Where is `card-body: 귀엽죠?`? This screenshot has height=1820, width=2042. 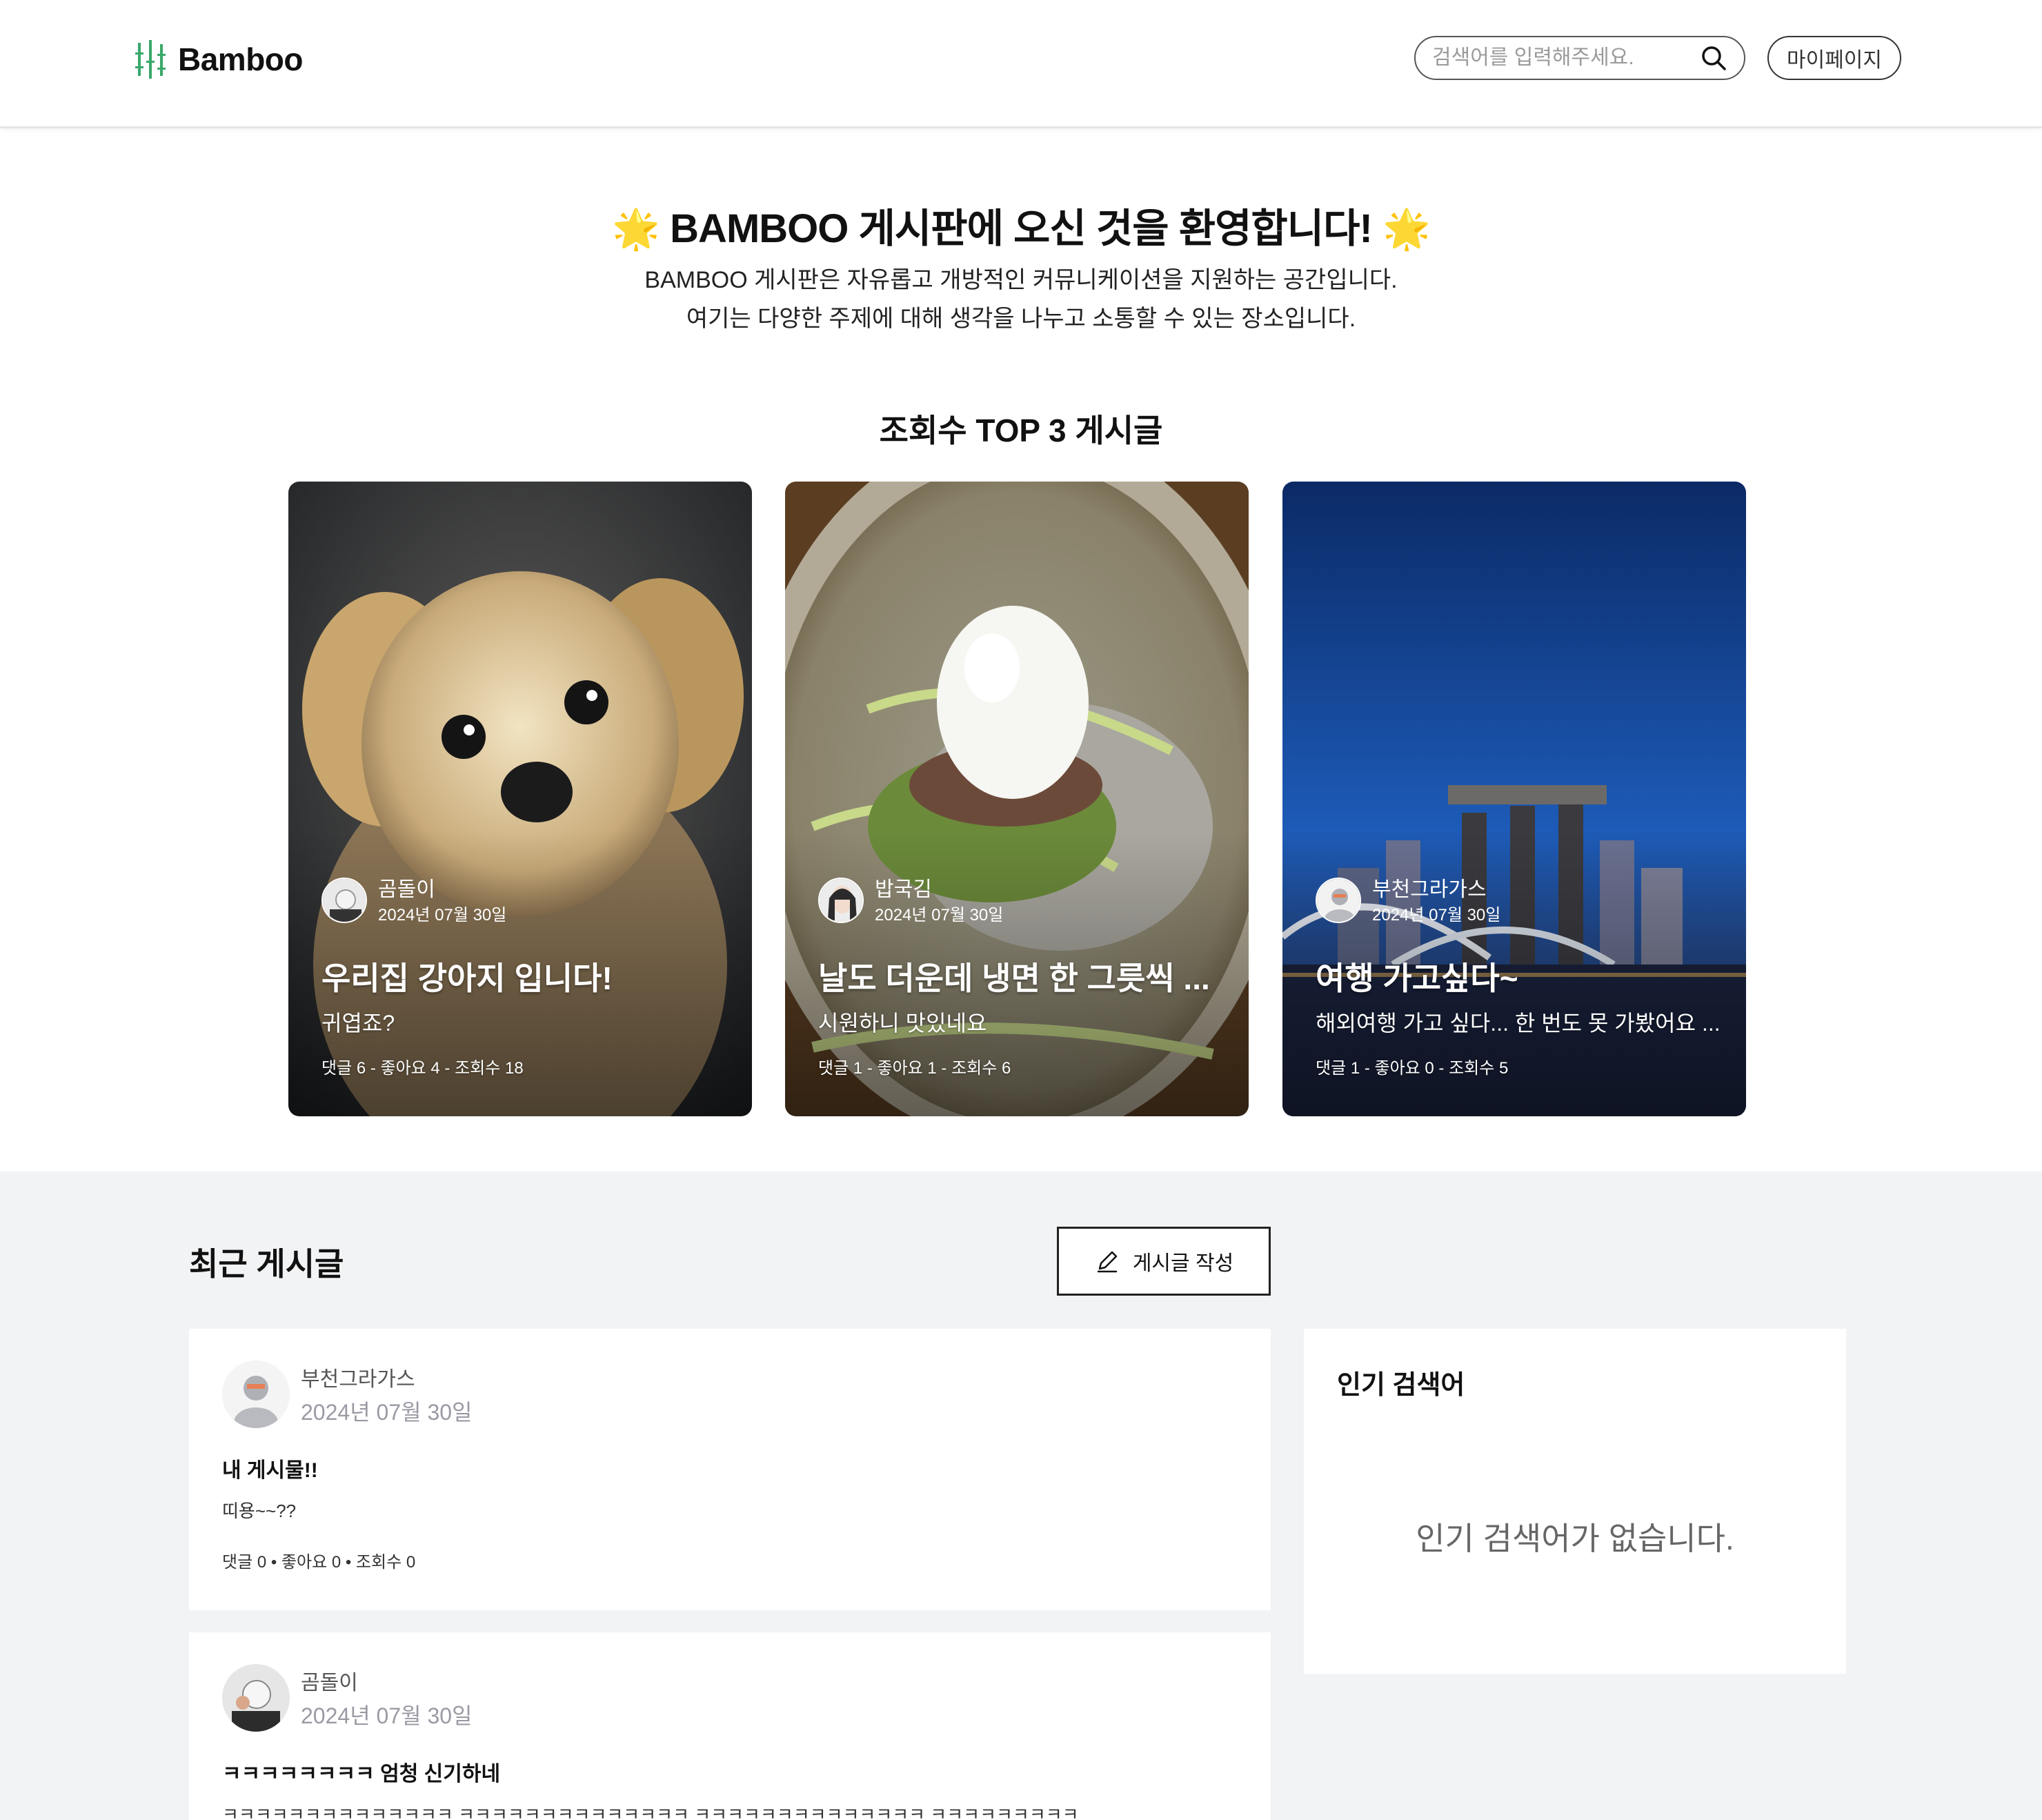
card-body: 귀엽죠? is located at coordinates (358, 1023).